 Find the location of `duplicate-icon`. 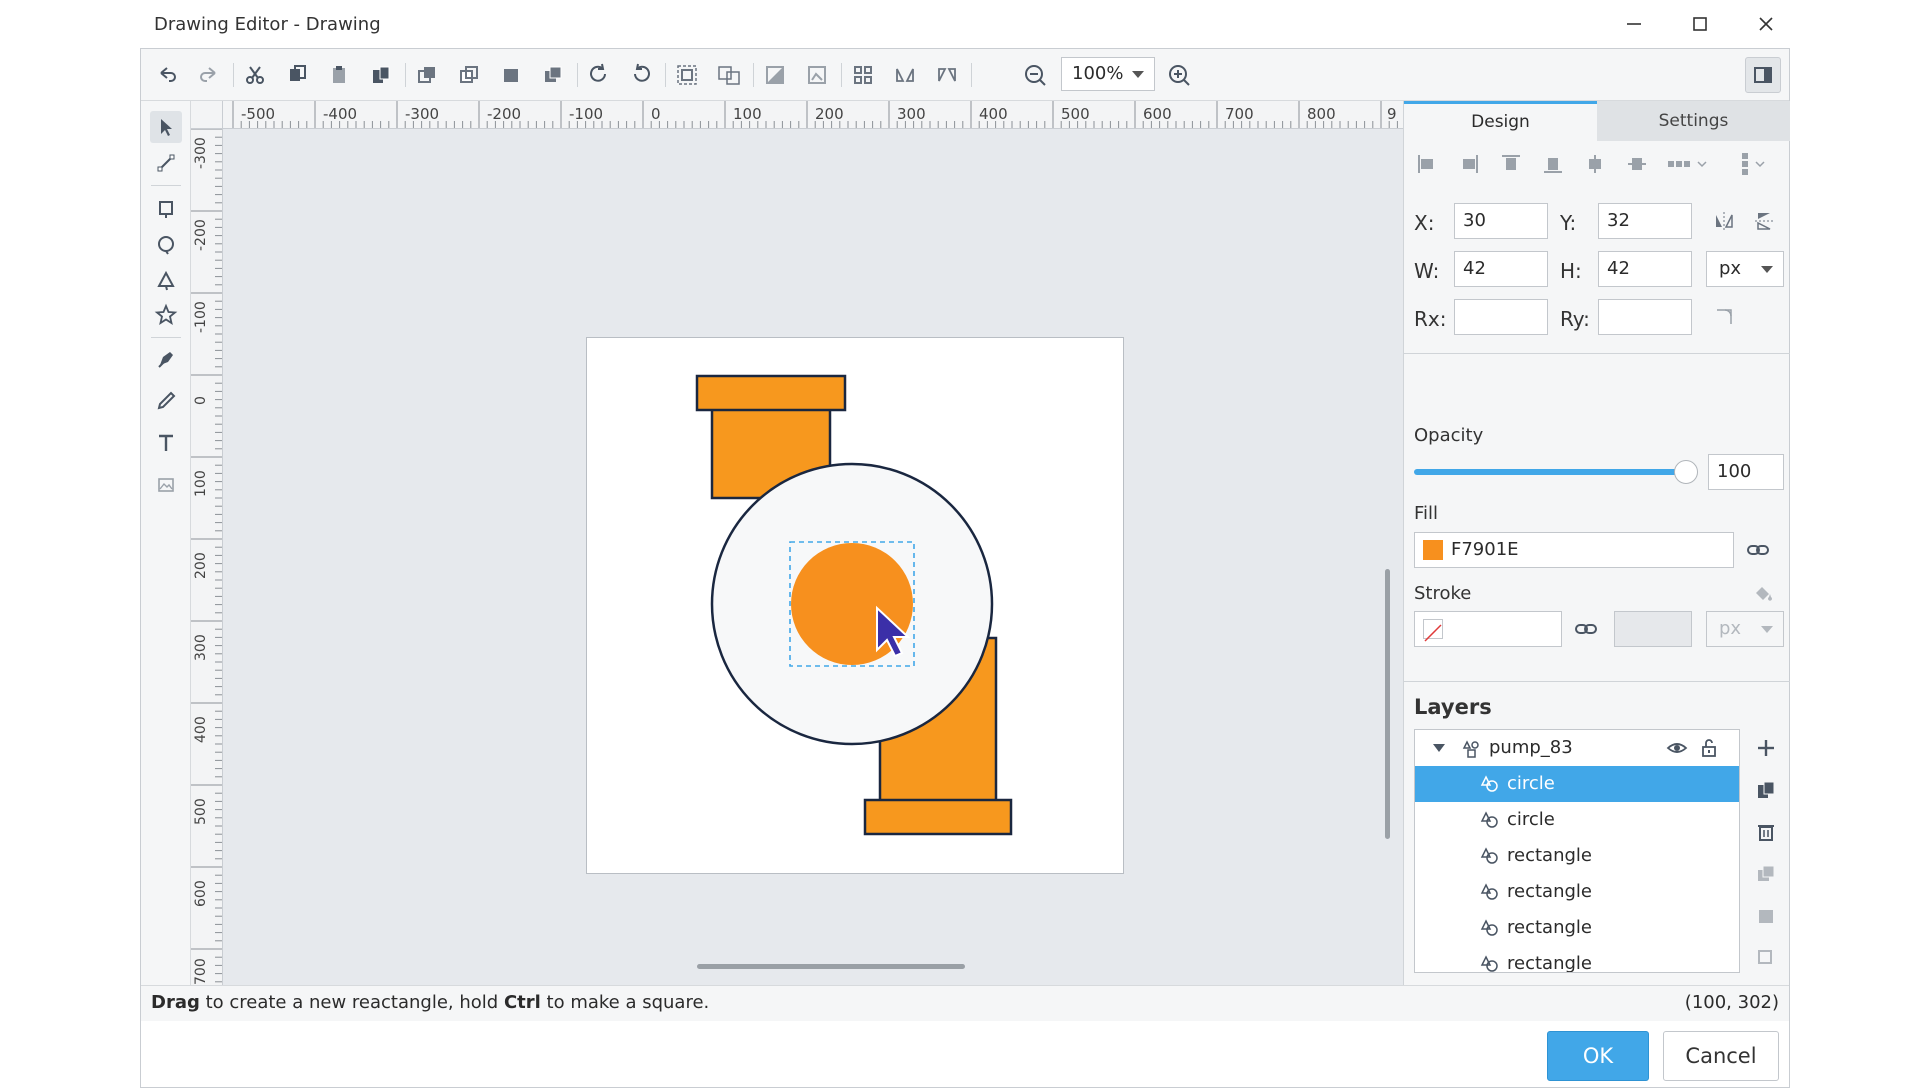

duplicate-icon is located at coordinates (381, 75).